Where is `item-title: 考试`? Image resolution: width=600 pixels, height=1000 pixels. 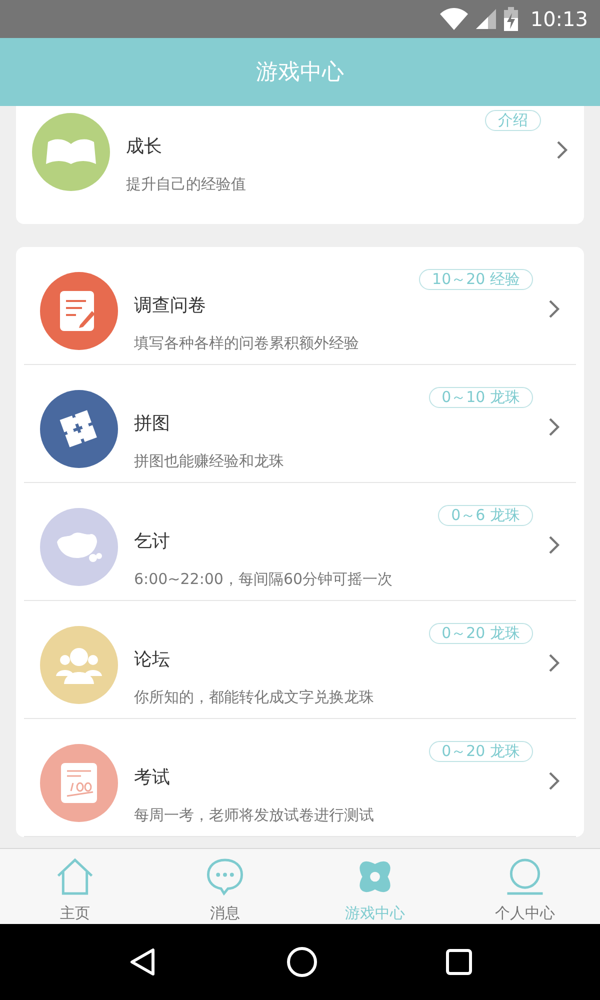 item-title: 考试 is located at coordinates (152, 778).